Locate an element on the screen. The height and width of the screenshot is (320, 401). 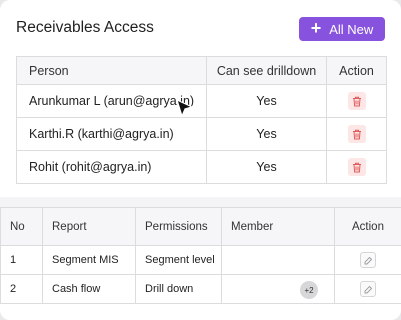
person-cell: Rohit (rohit@agrya.in) is located at coordinates (111, 167).